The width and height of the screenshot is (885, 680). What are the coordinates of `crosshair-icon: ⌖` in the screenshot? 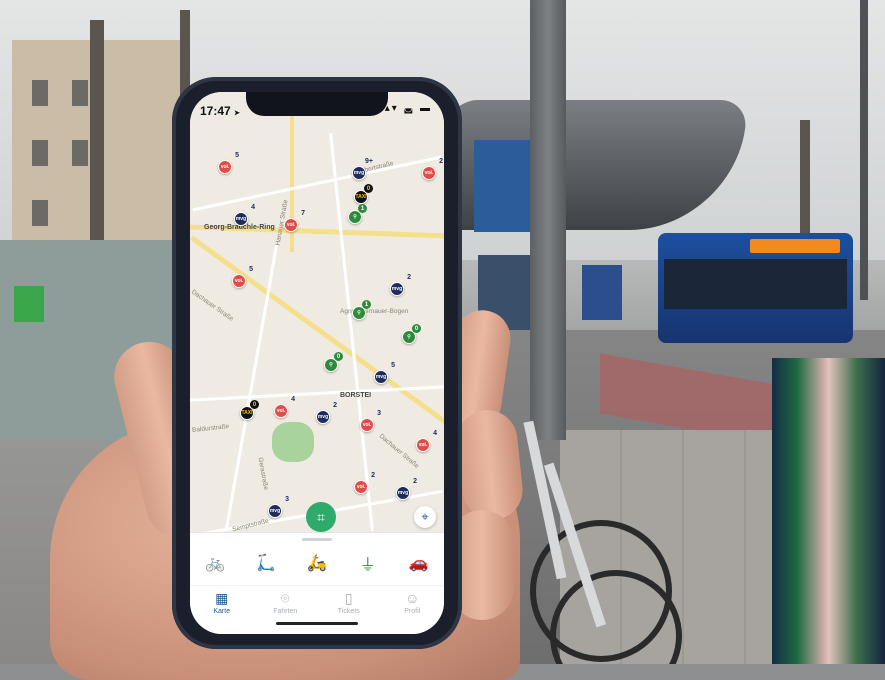 It's located at (425, 516).